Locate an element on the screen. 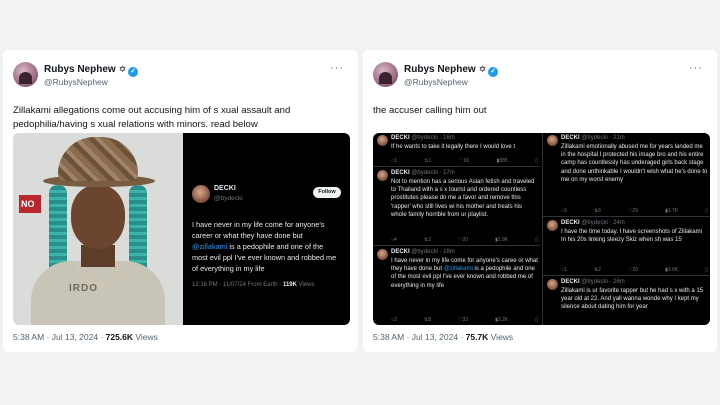  like-count: 16 is located at coordinates (466, 161).